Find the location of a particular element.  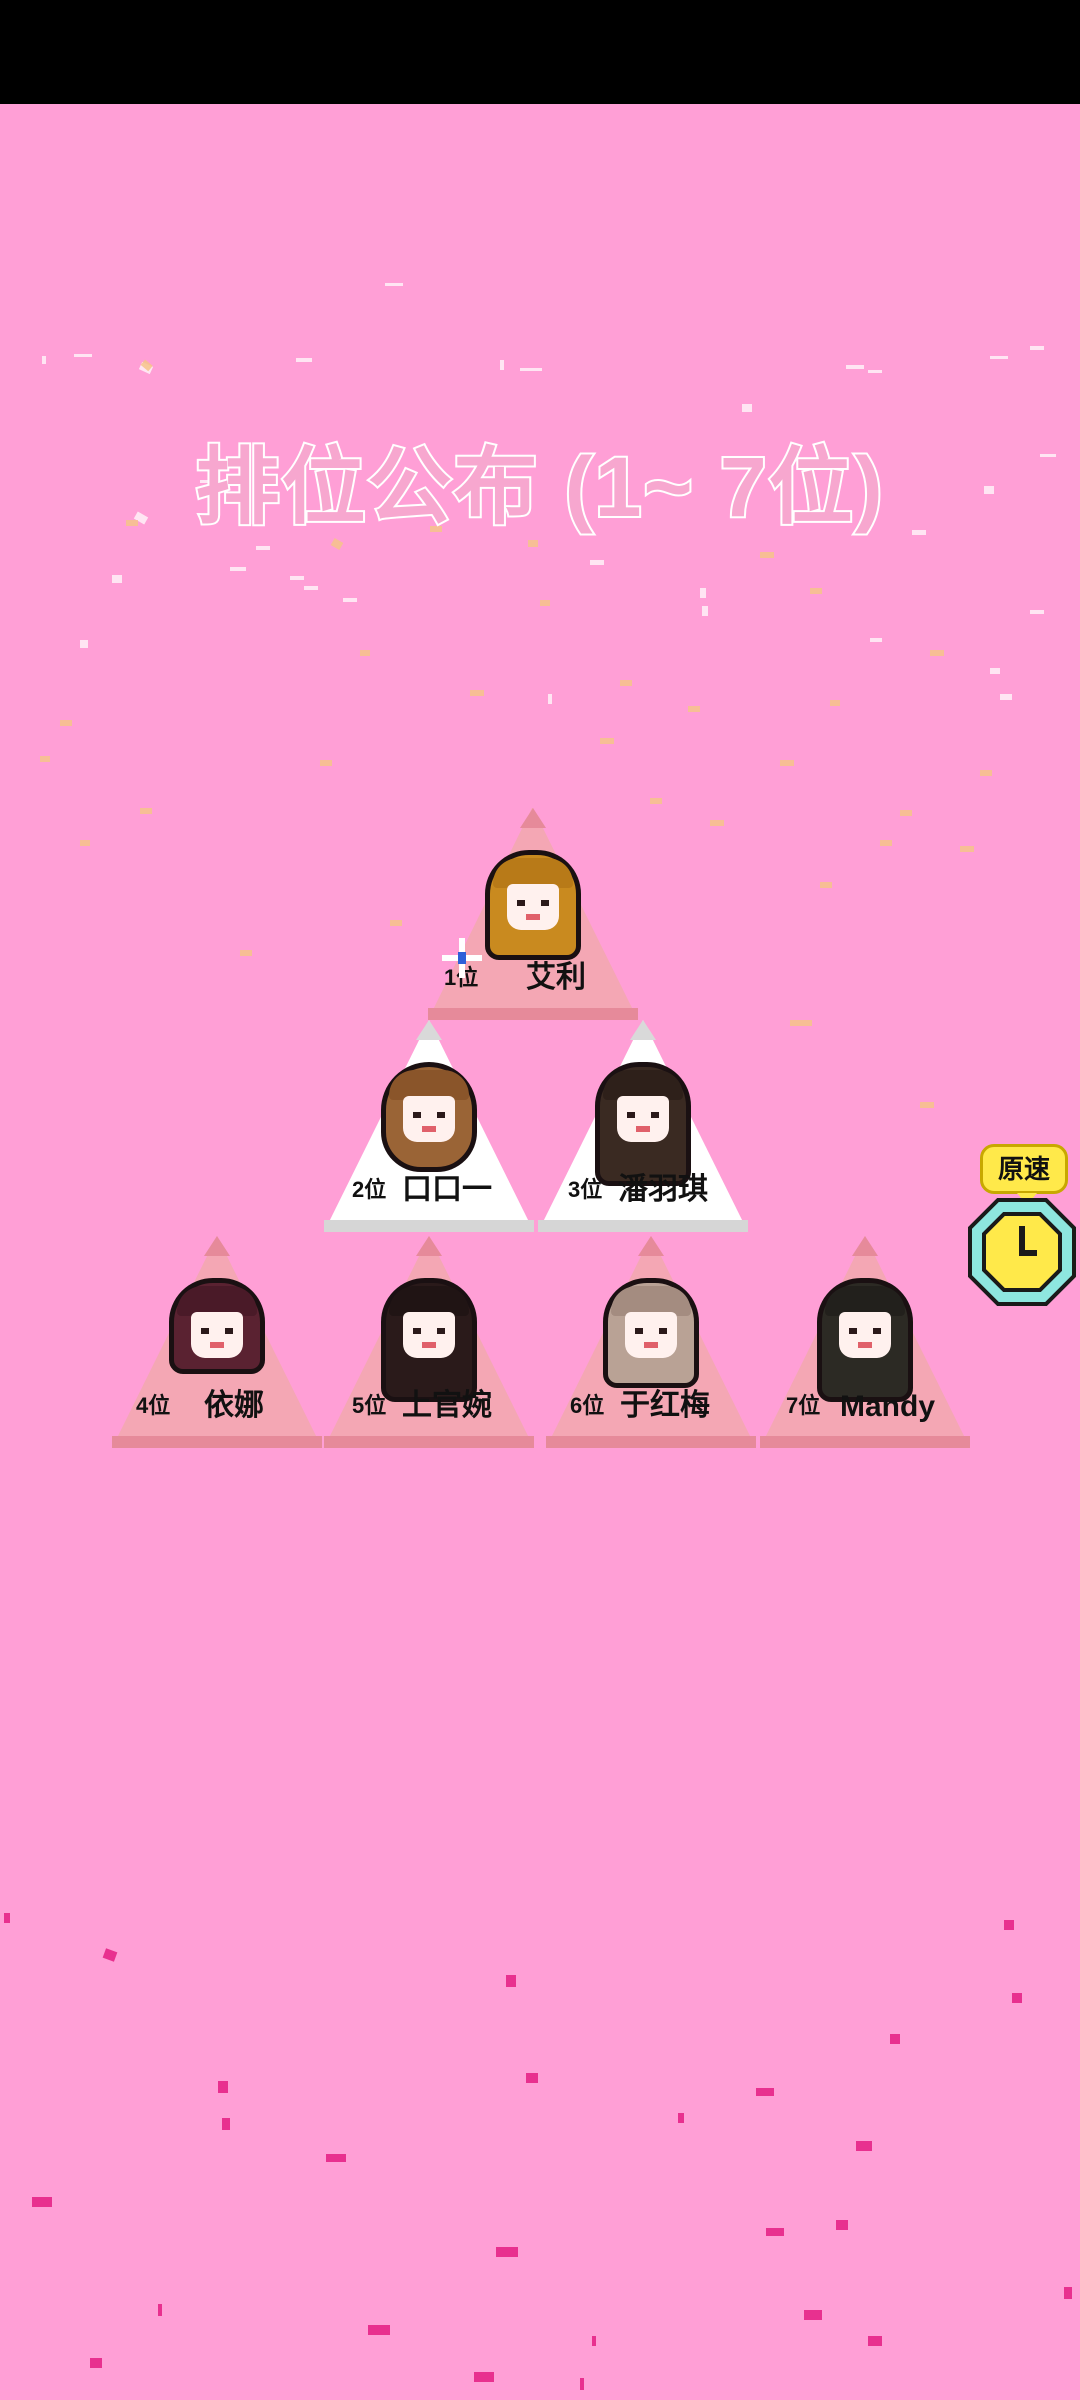

rank-card-2: 2位 口口一 is located at coordinates (429, 1126).